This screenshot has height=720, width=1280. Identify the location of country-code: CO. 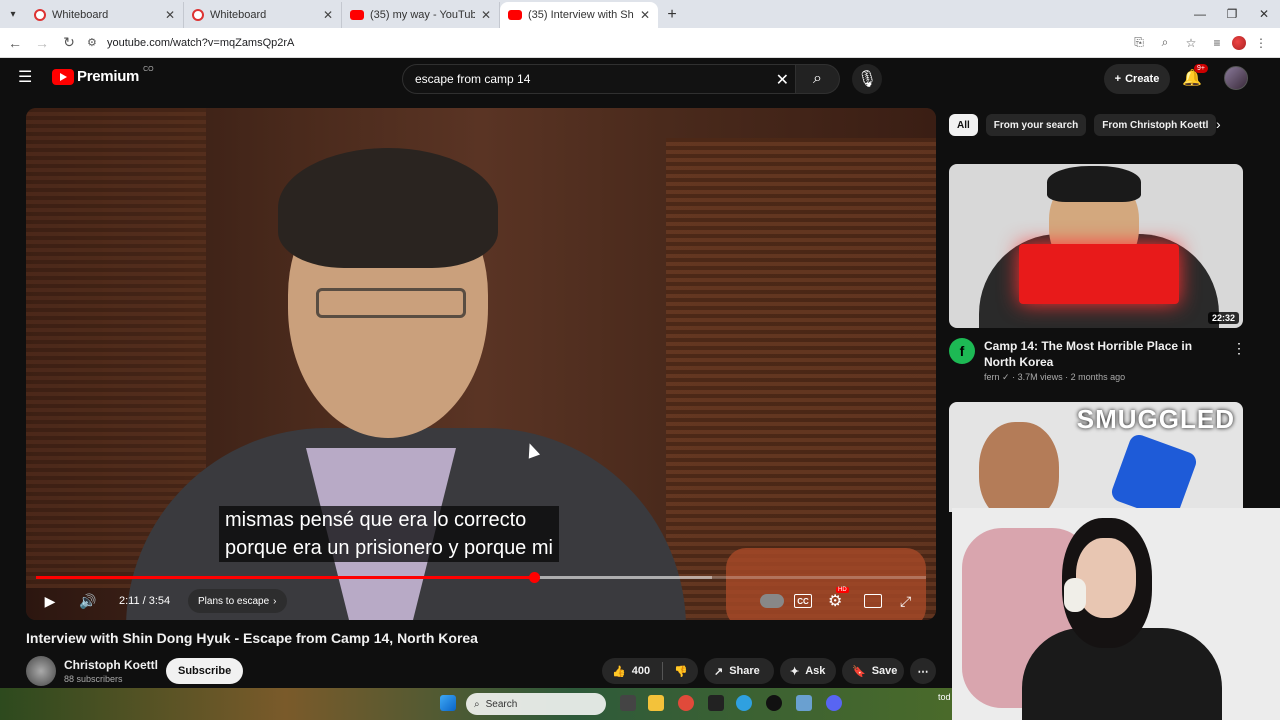
(148, 69).